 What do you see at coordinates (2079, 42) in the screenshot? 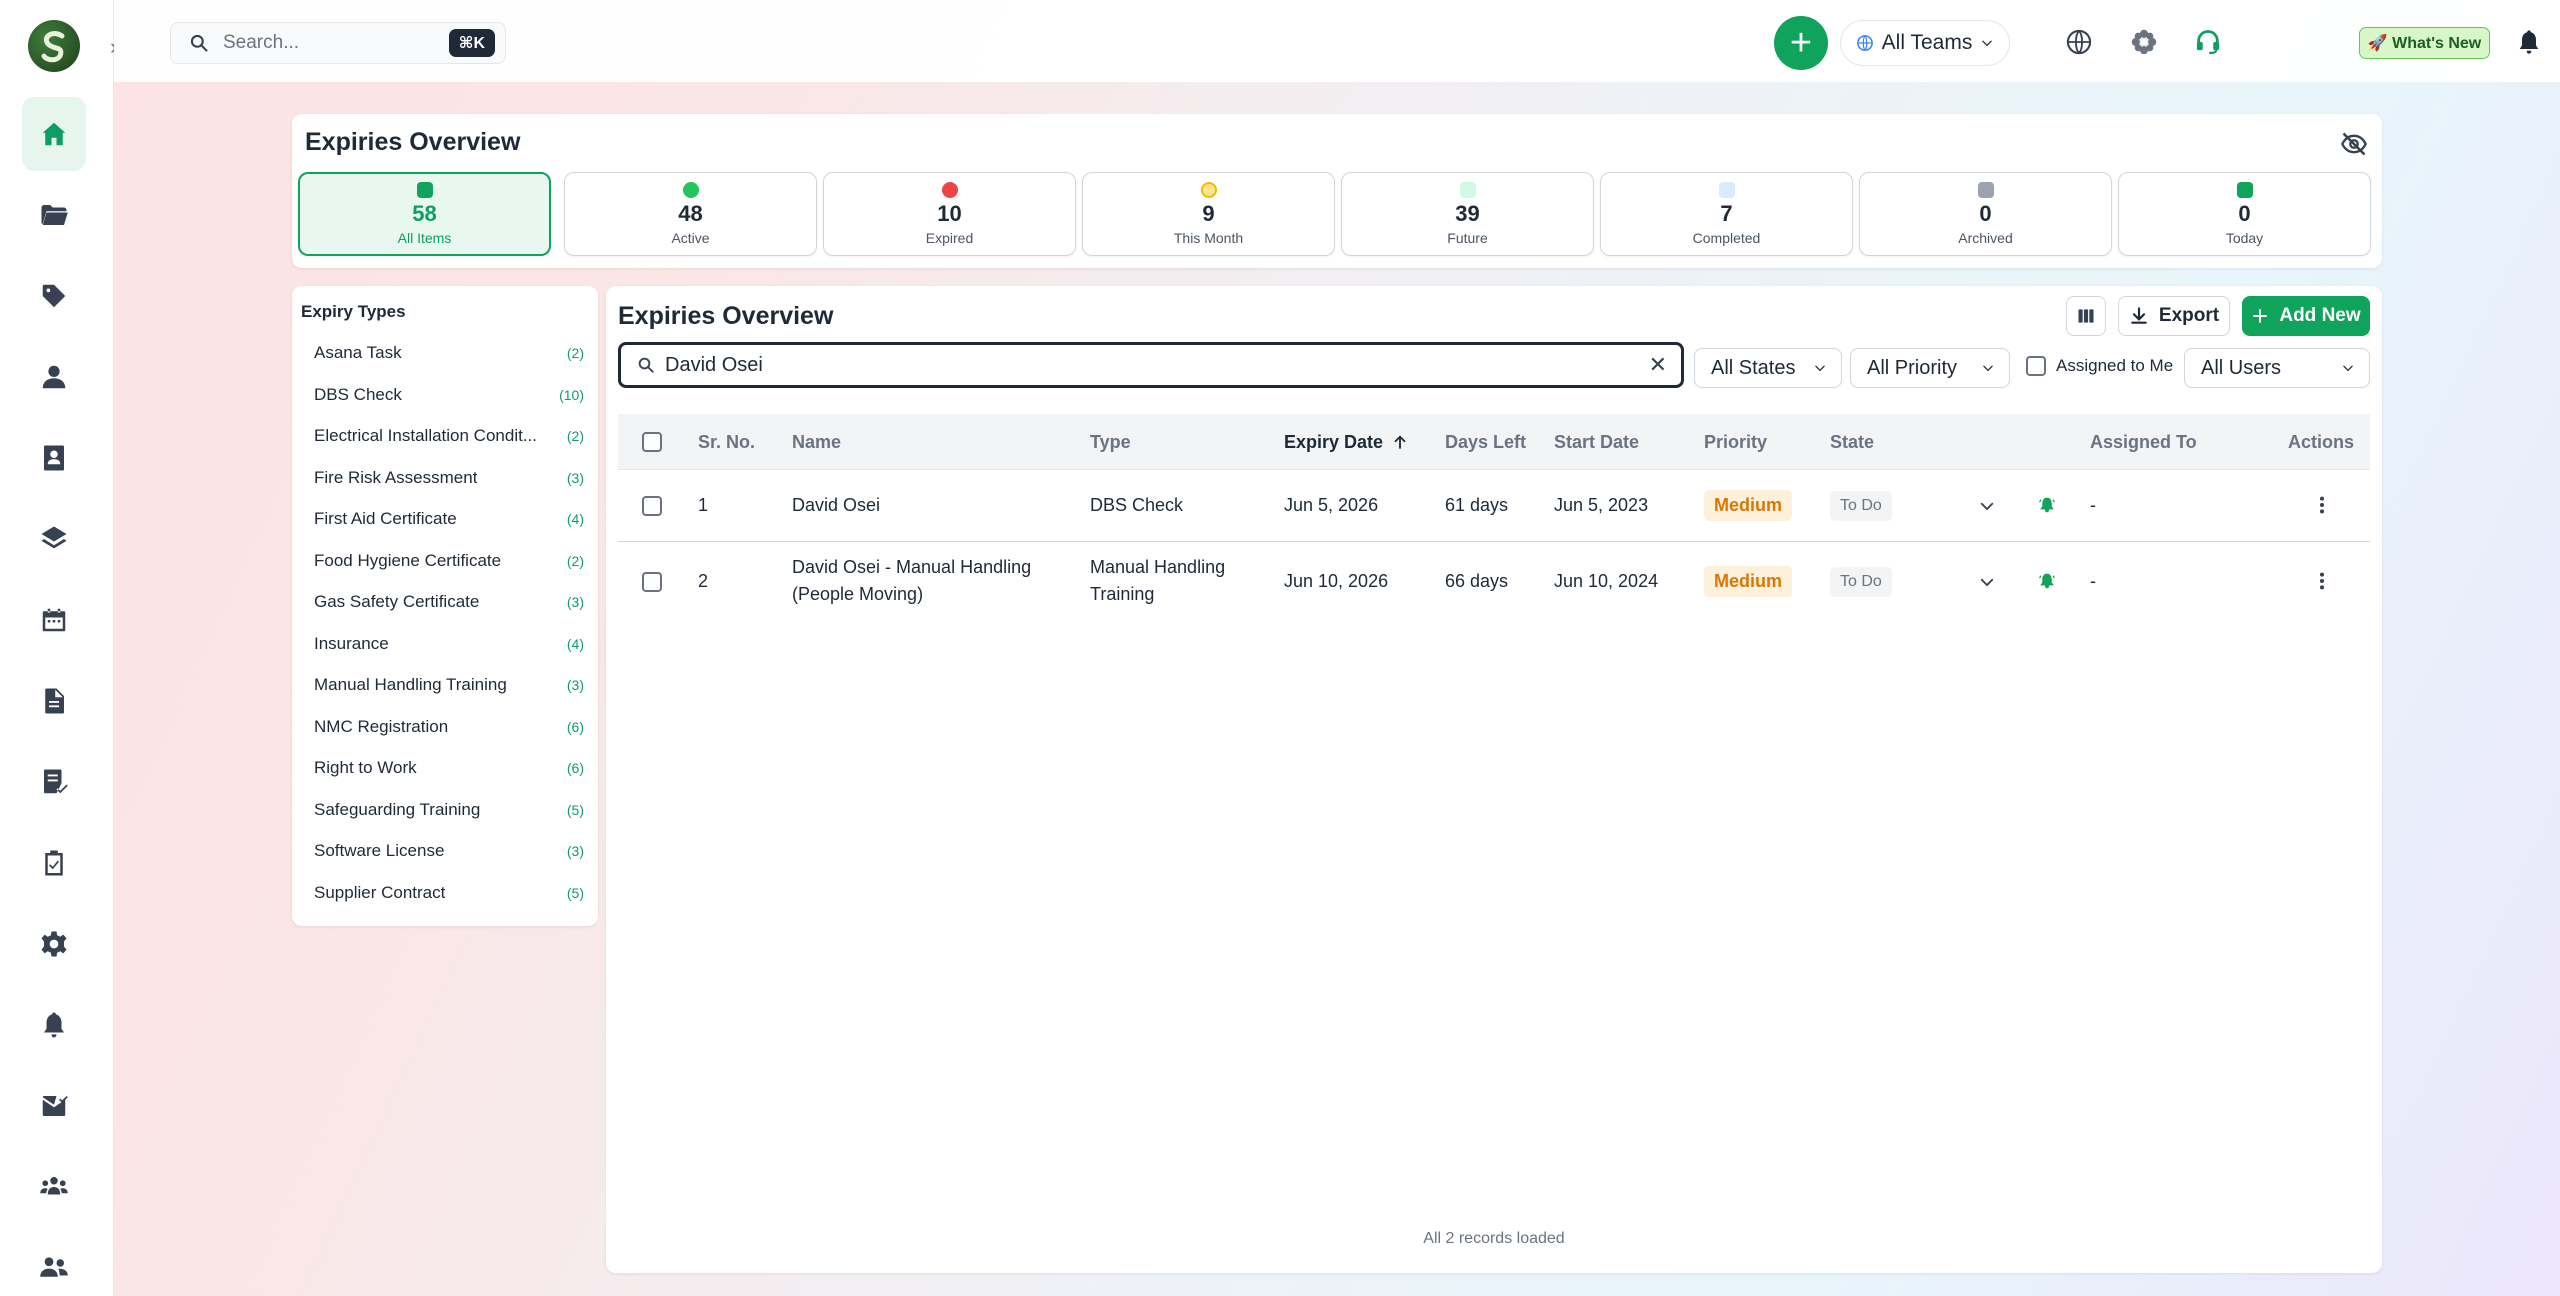
I see `language-button` at bounding box center [2079, 42].